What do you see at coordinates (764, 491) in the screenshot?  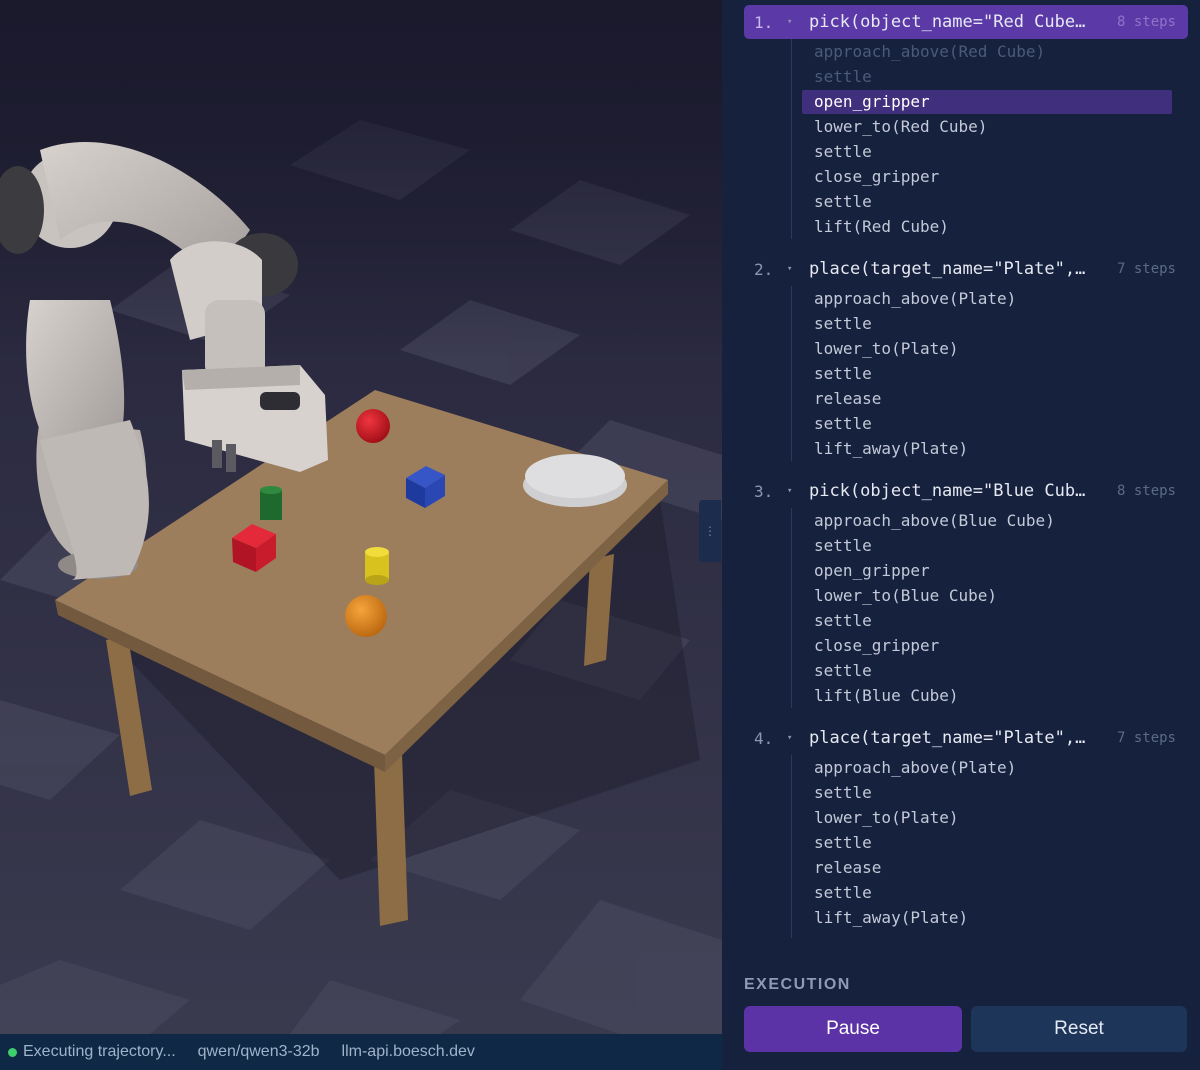 I see `task-number: 3.` at bounding box center [764, 491].